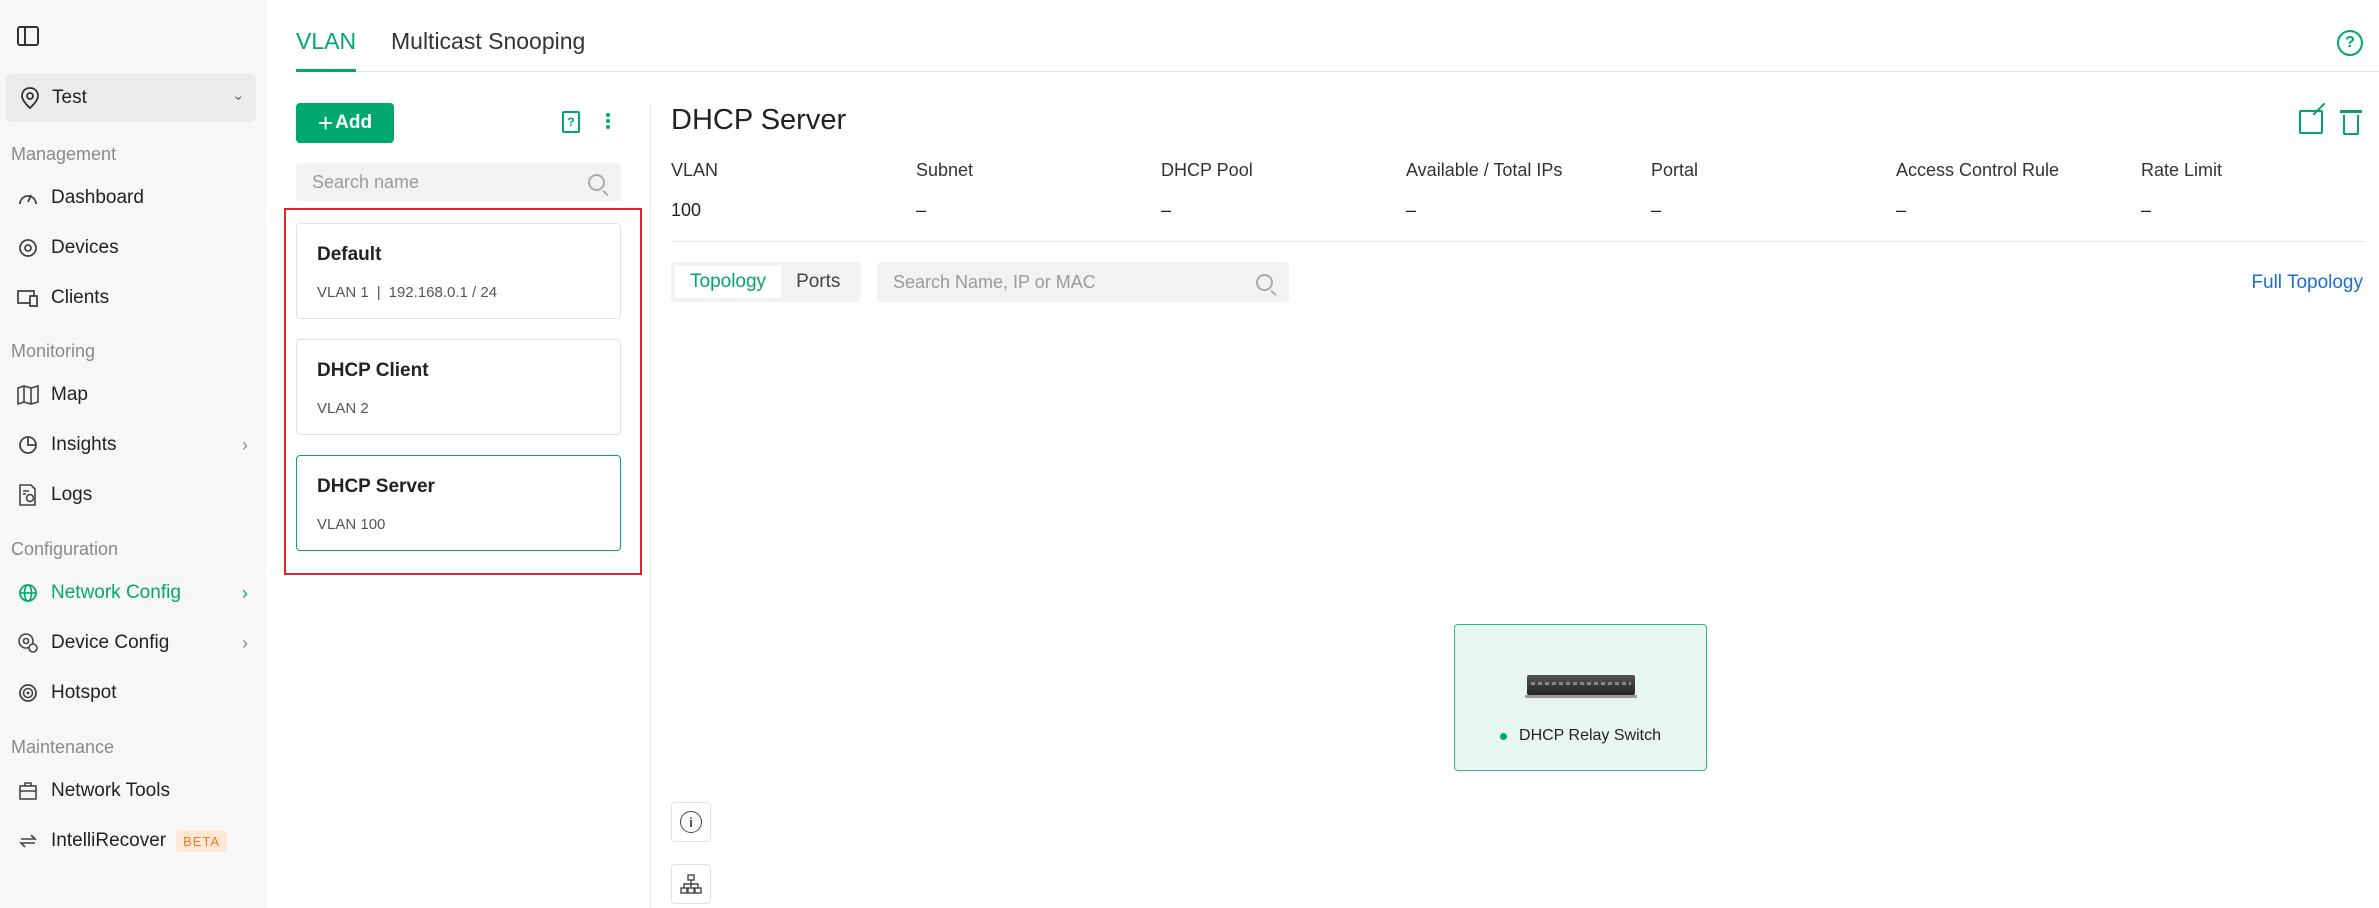 Image resolution: width=2379 pixels, height=908 pixels. I want to click on toggle-topology: Topology, so click(728, 282).